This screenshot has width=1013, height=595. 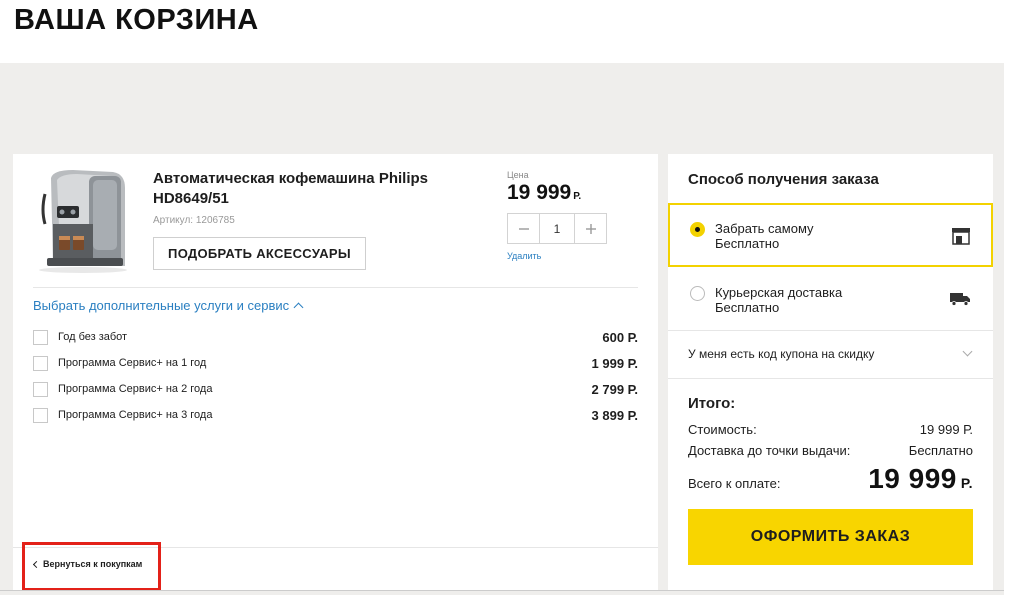 What do you see at coordinates (722, 429) in the screenshot?
I see `summary-cost-label: Стоимость:` at bounding box center [722, 429].